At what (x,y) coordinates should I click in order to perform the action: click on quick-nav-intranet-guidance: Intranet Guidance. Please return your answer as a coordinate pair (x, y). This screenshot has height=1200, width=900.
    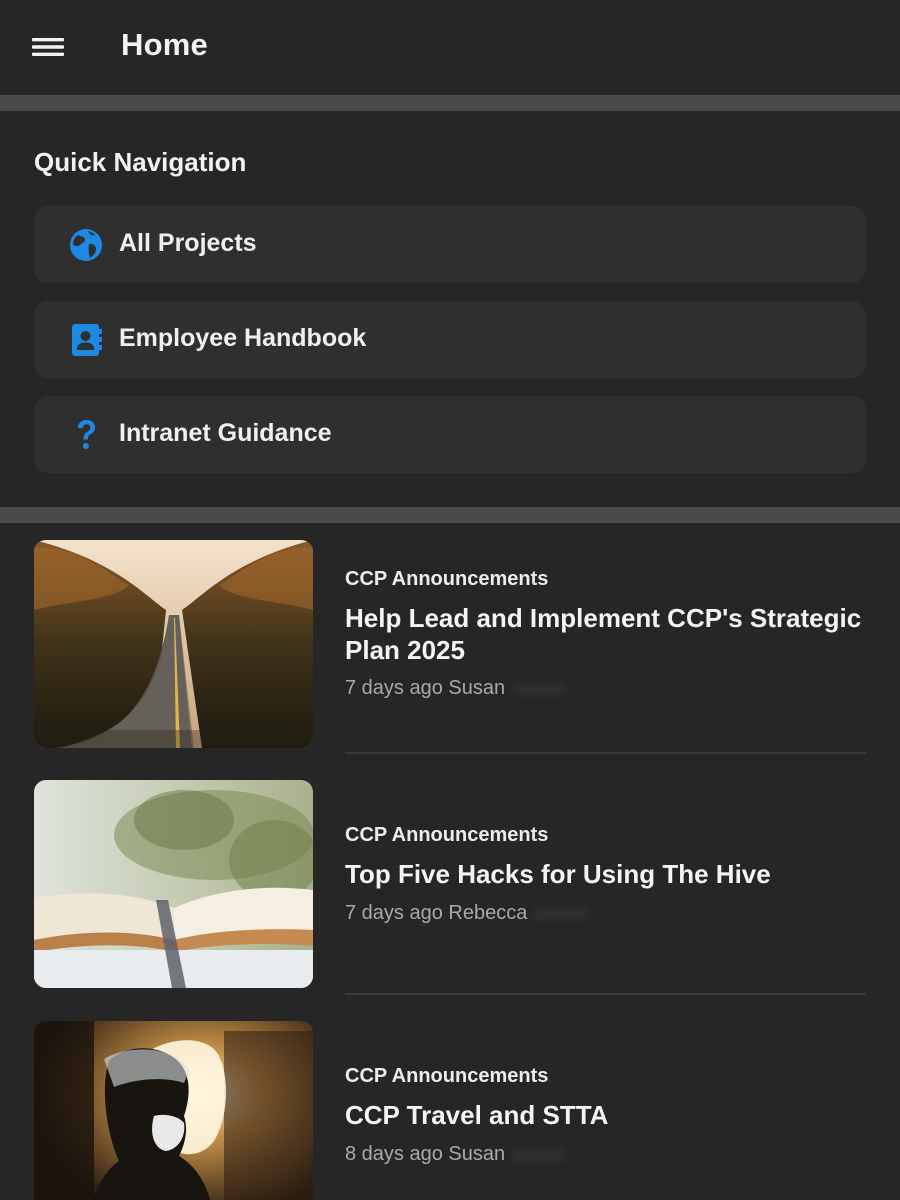
    Looking at the image, I should click on (450, 434).